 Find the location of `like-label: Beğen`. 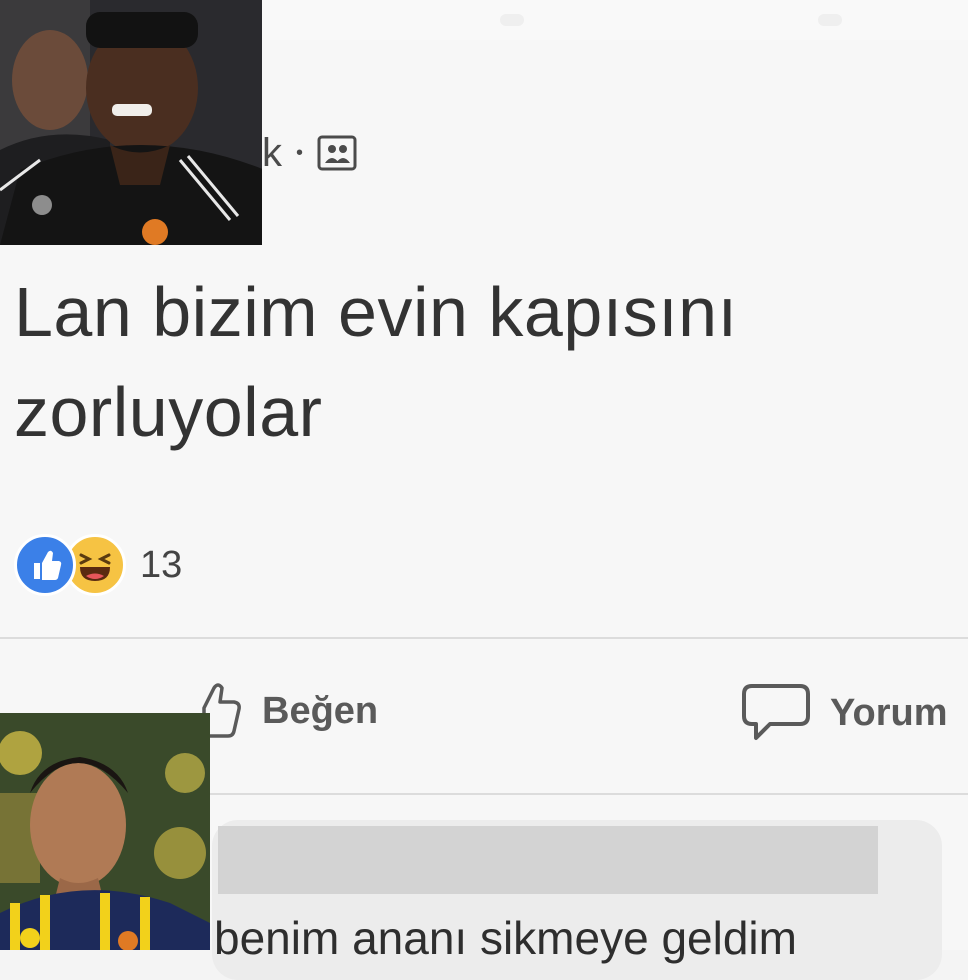

like-label: Beğen is located at coordinates (320, 710).